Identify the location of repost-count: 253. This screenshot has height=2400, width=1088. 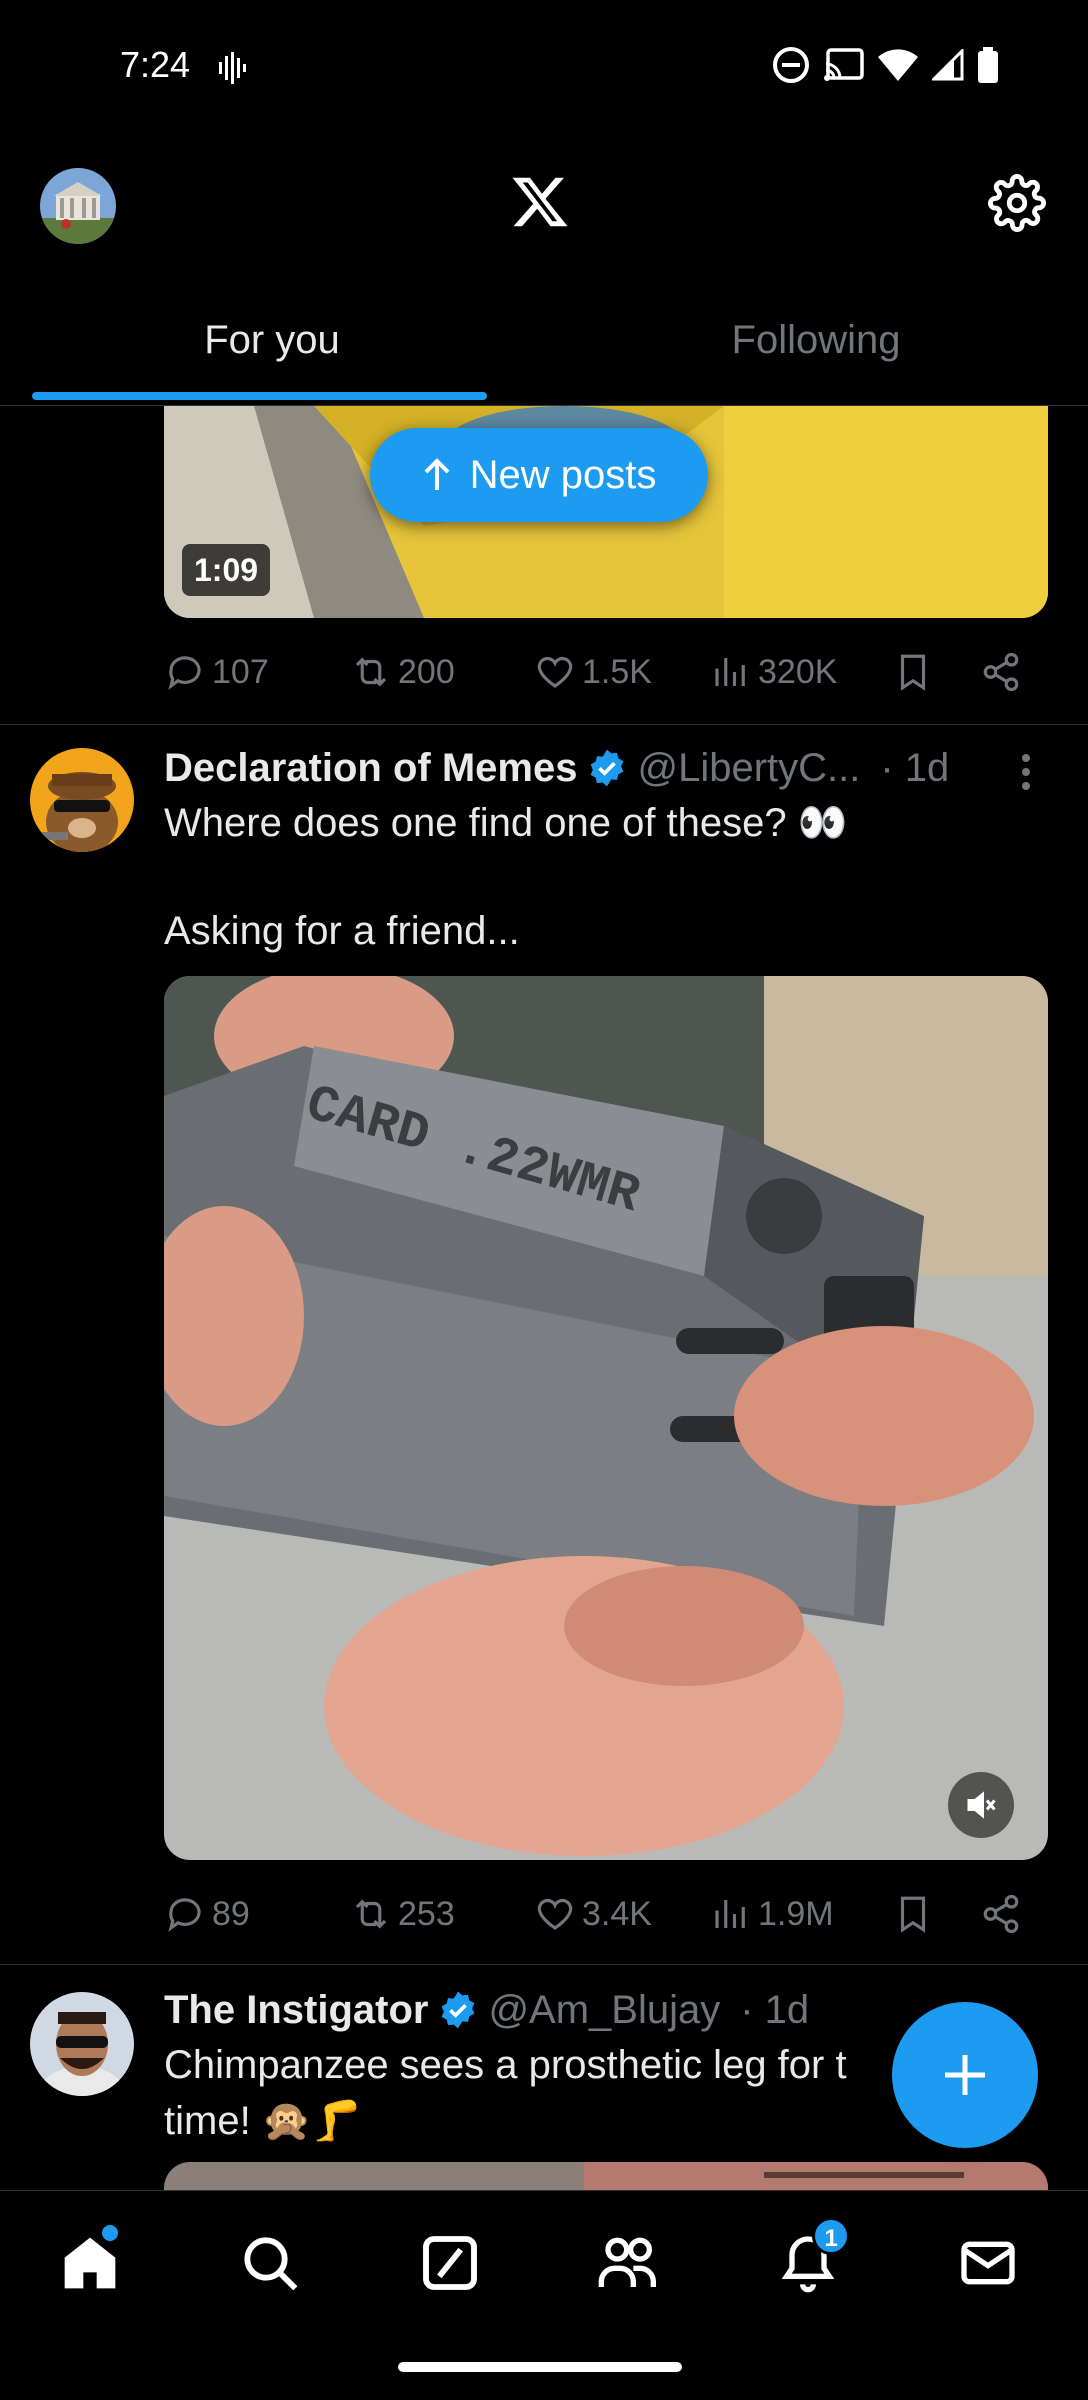
(426, 1913).